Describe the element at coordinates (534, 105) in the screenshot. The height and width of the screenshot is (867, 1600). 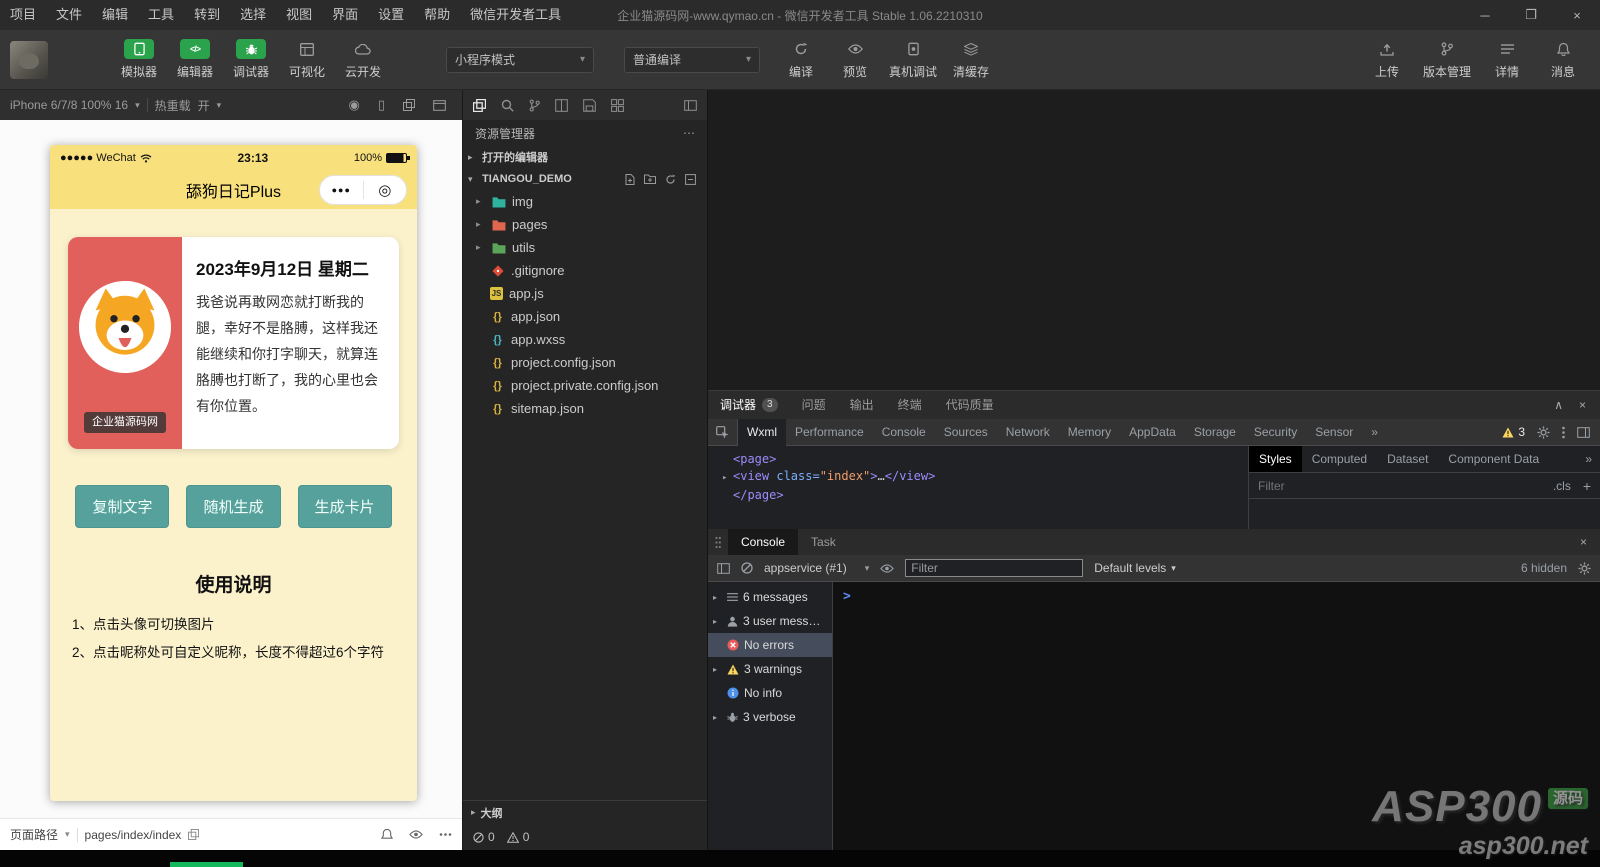
I see `source-control-icon` at that location.